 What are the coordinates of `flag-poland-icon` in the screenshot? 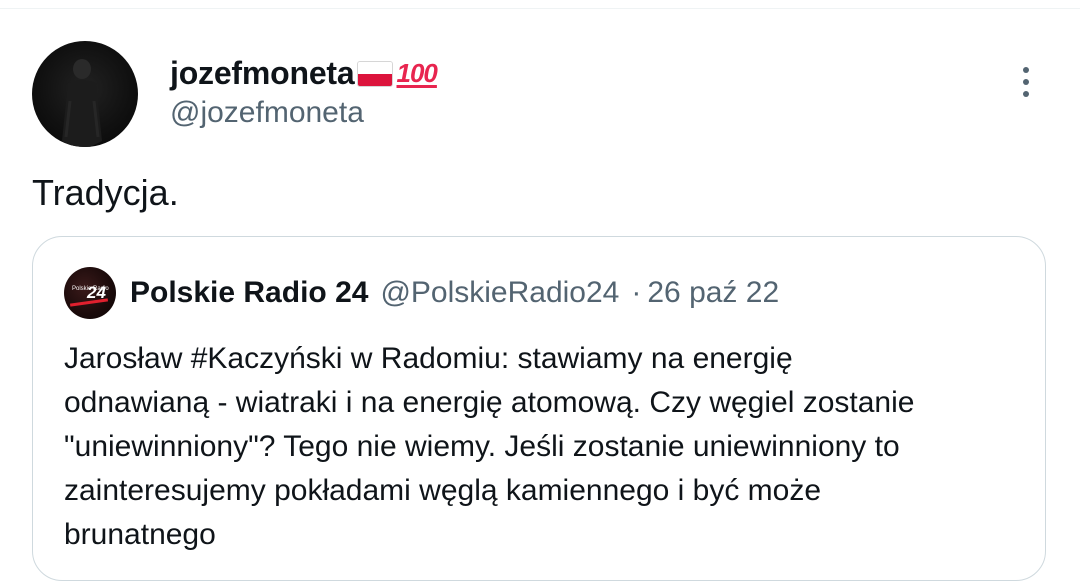 It's located at (374, 74).